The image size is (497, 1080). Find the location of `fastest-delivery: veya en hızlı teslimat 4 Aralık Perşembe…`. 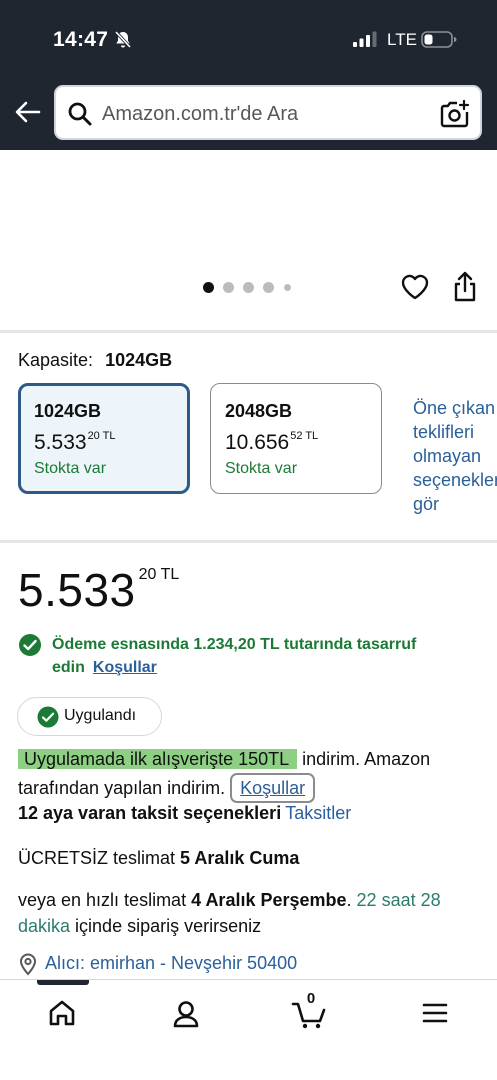

fastest-delivery: veya en hızlı teslimat 4 Aralık Perşembe… is located at coordinates (229, 913).